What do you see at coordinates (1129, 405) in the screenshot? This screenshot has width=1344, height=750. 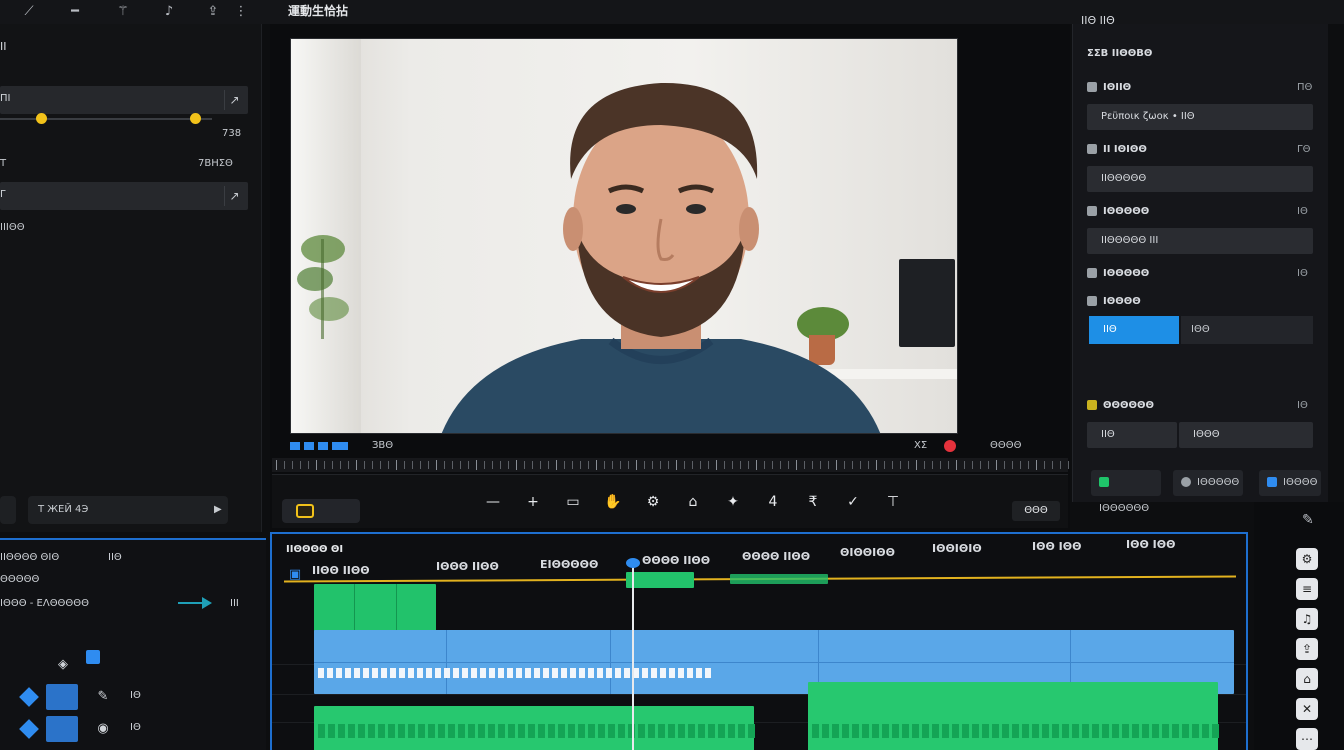 I see `section-label: ΘΘΘΘΘΘ` at bounding box center [1129, 405].